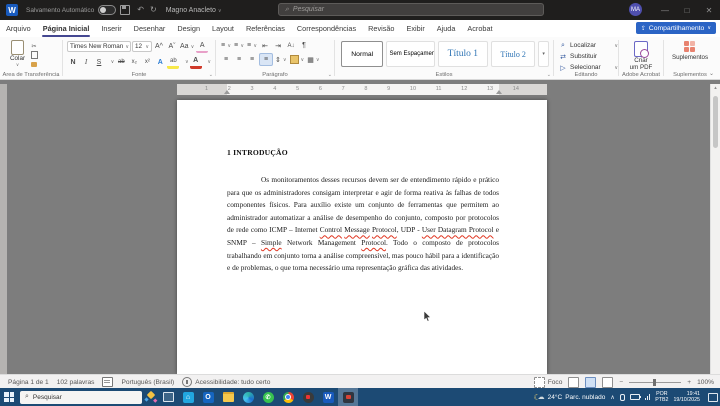 This screenshot has height=406, width=720. Describe the element at coordinates (228, 397) in the screenshot. I see `file-explorer-icon` at that location.